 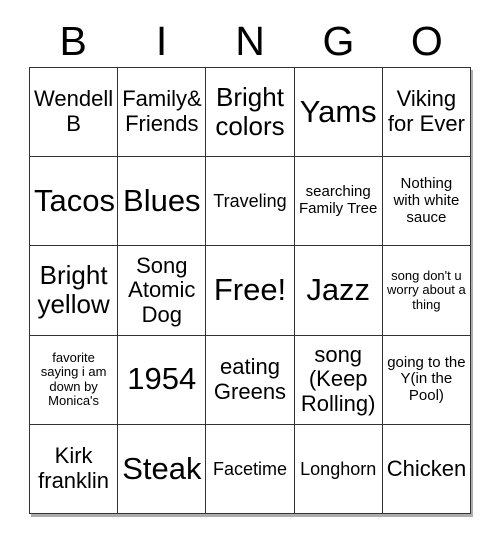 I want to click on bingo-cell: Kirk franklin, so click(x=74, y=469).